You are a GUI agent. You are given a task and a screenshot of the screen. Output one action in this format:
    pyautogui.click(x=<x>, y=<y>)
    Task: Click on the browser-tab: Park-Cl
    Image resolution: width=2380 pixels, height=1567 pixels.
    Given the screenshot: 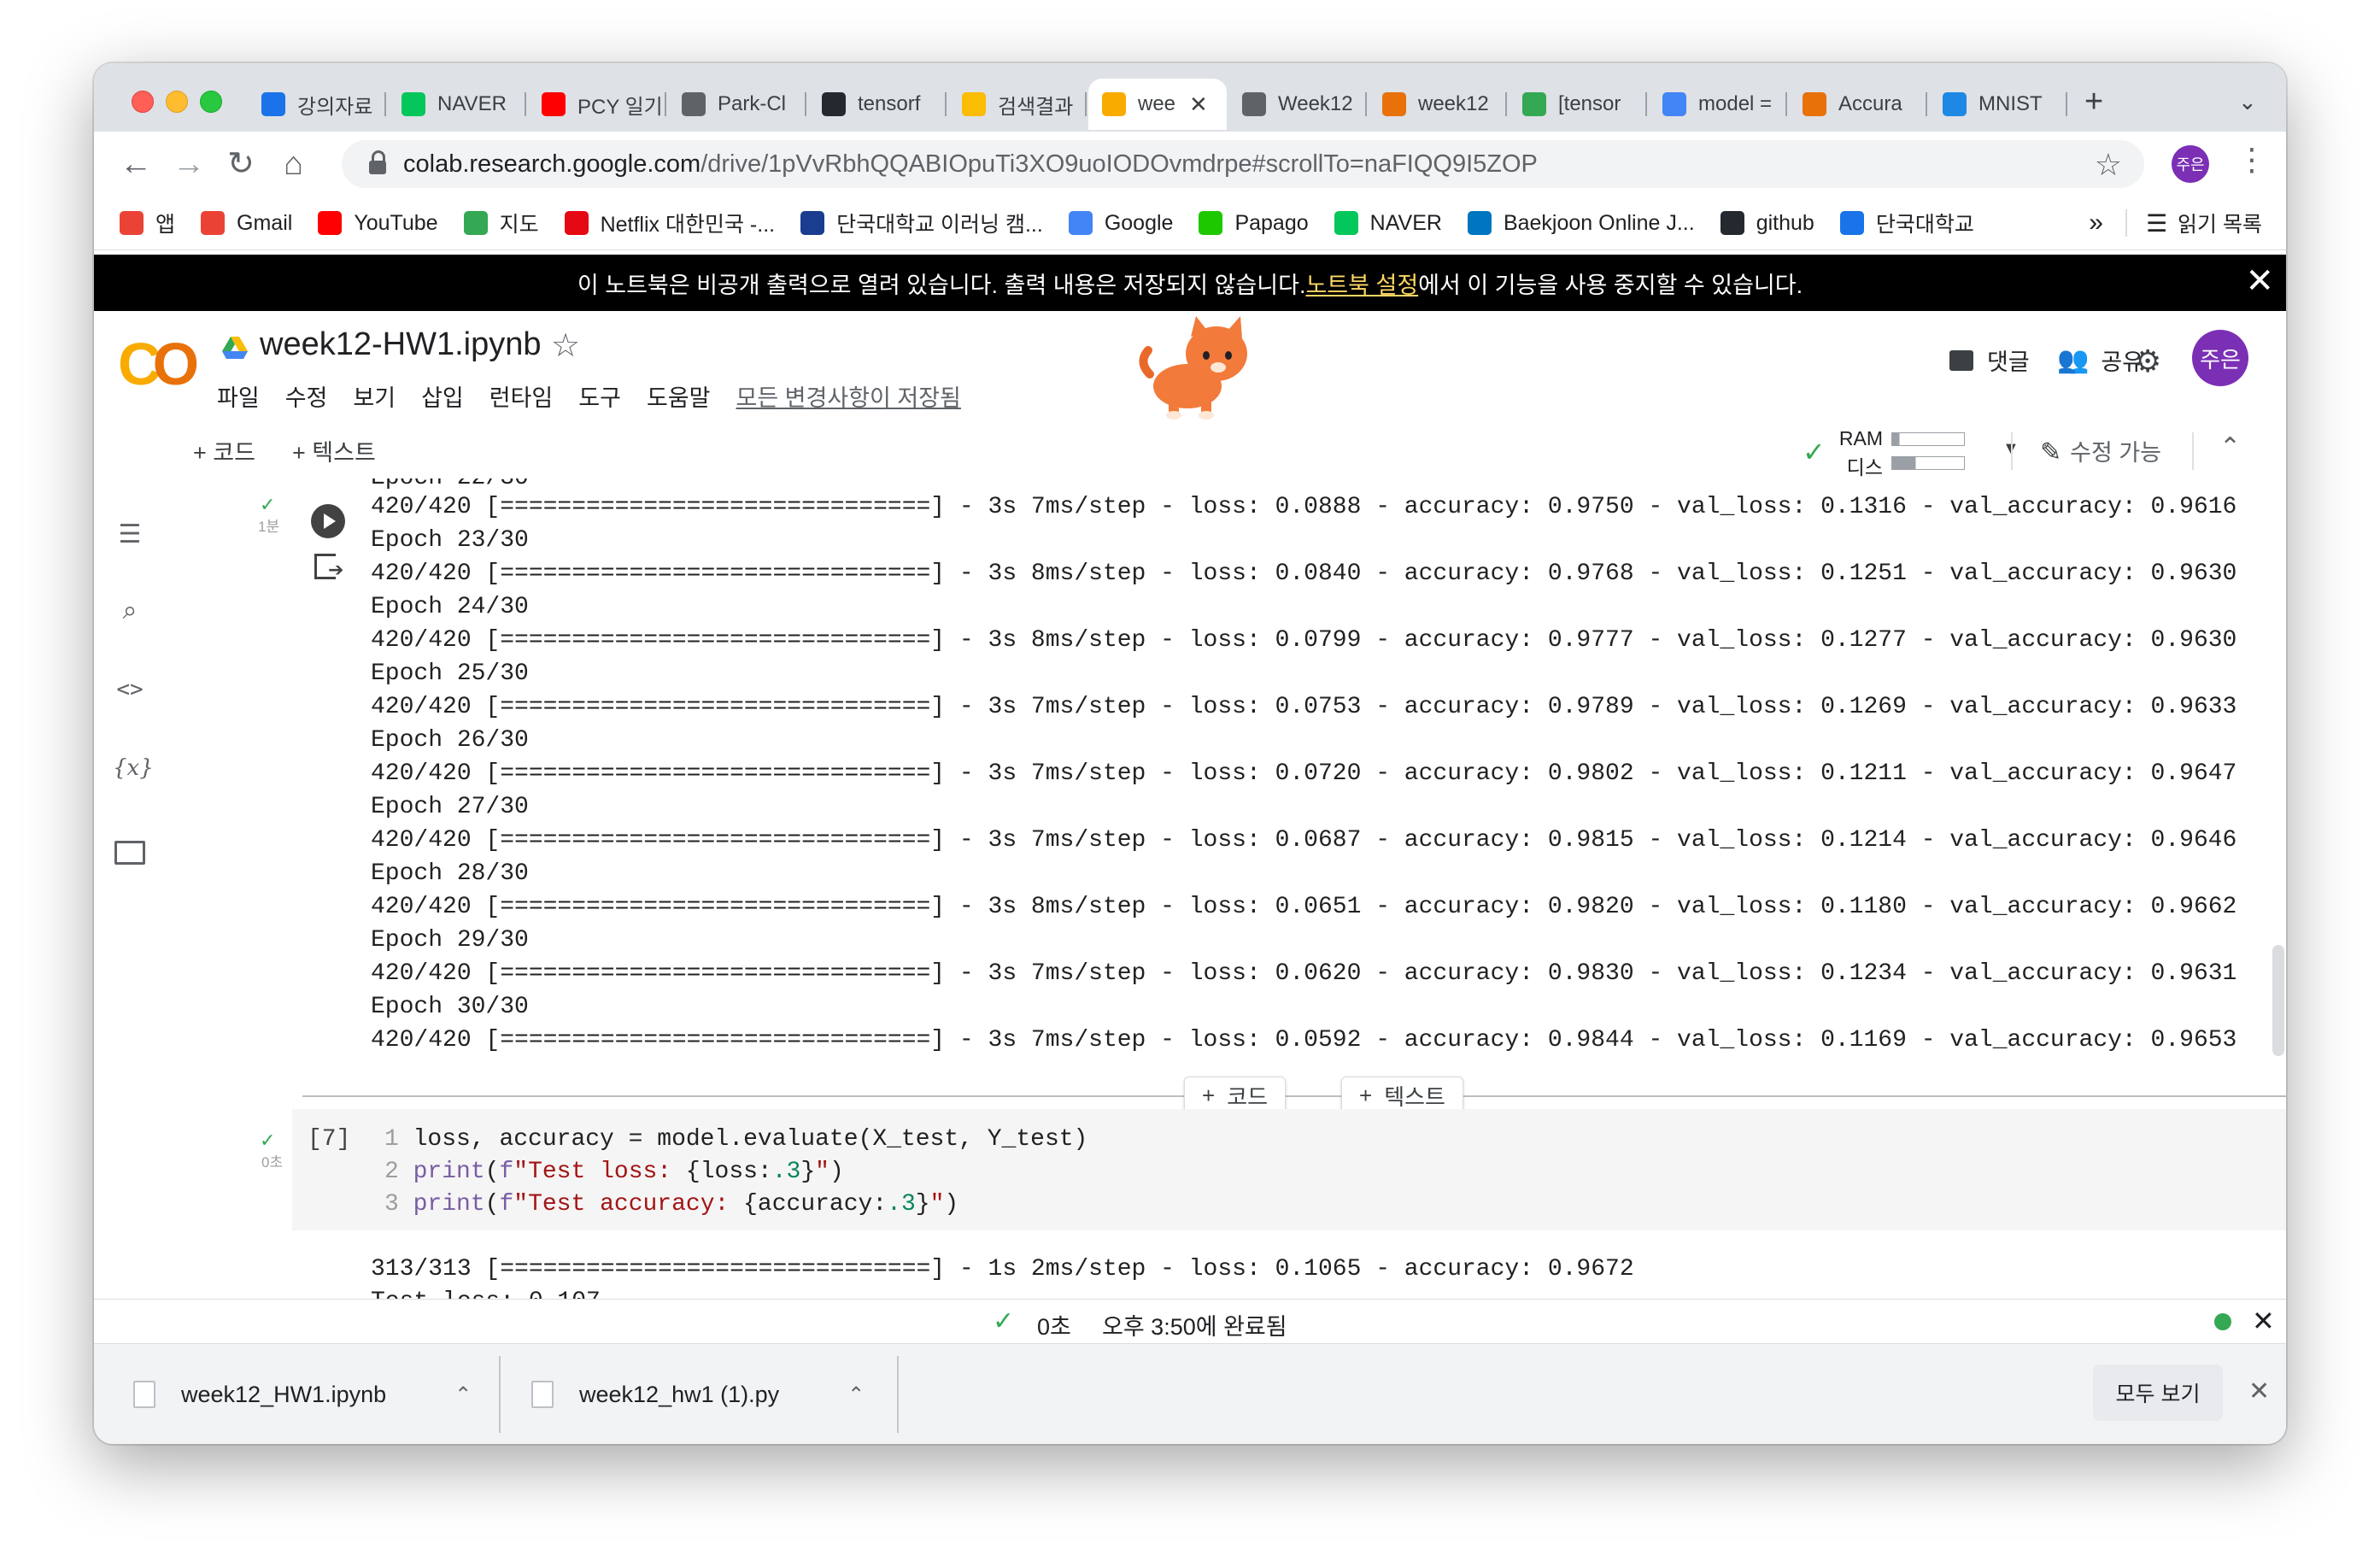 What is the action you would take?
    pyautogui.click(x=737, y=104)
    